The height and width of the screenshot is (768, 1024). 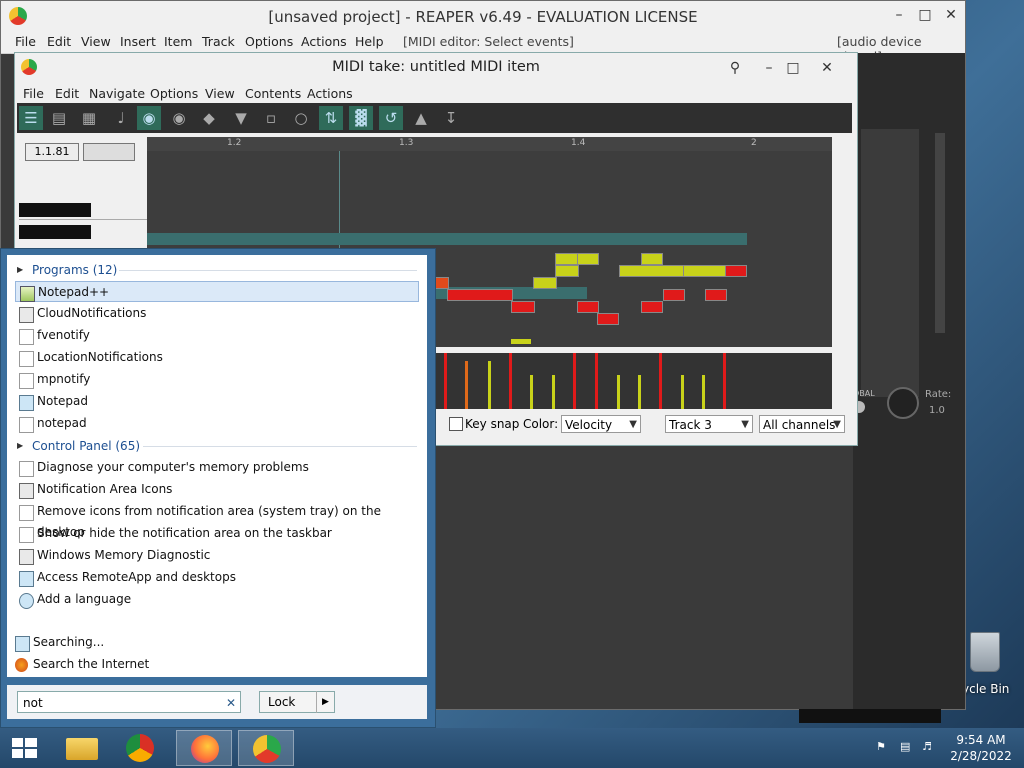 I want to click on flag-icon: ⚑, so click(x=883, y=747).